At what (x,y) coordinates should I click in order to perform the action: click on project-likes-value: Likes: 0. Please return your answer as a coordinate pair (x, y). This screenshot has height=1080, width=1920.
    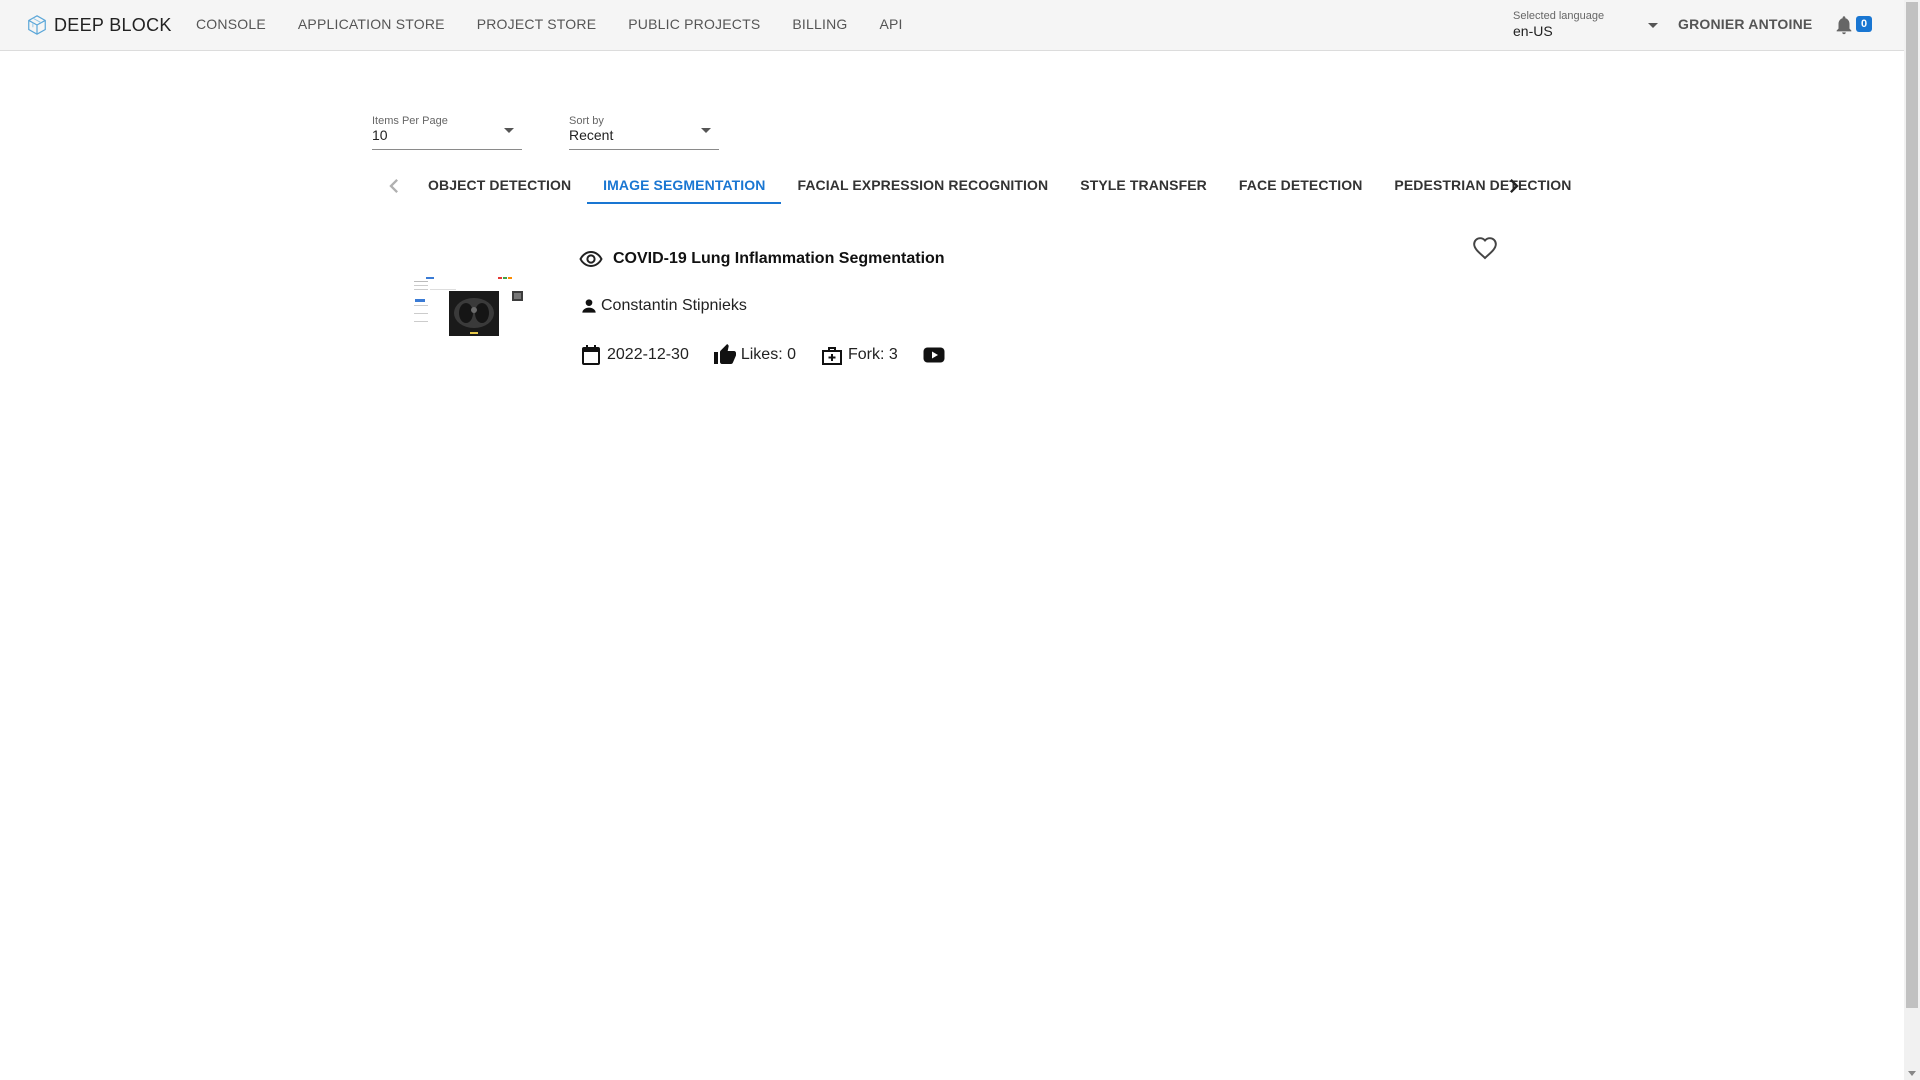
    Looking at the image, I should click on (768, 354).